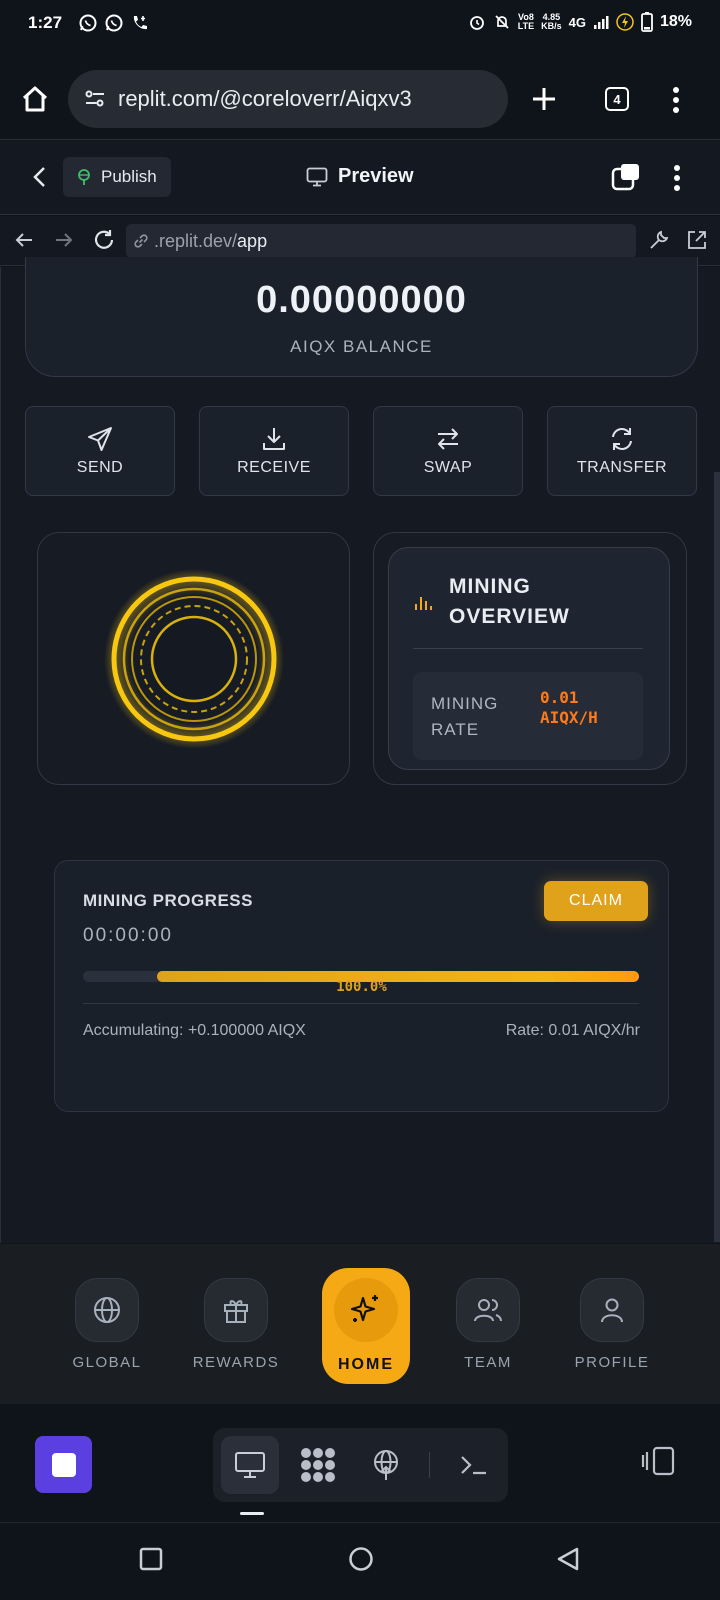  Describe the element at coordinates (236, 1311) in the screenshot. I see `gift-icon` at that location.